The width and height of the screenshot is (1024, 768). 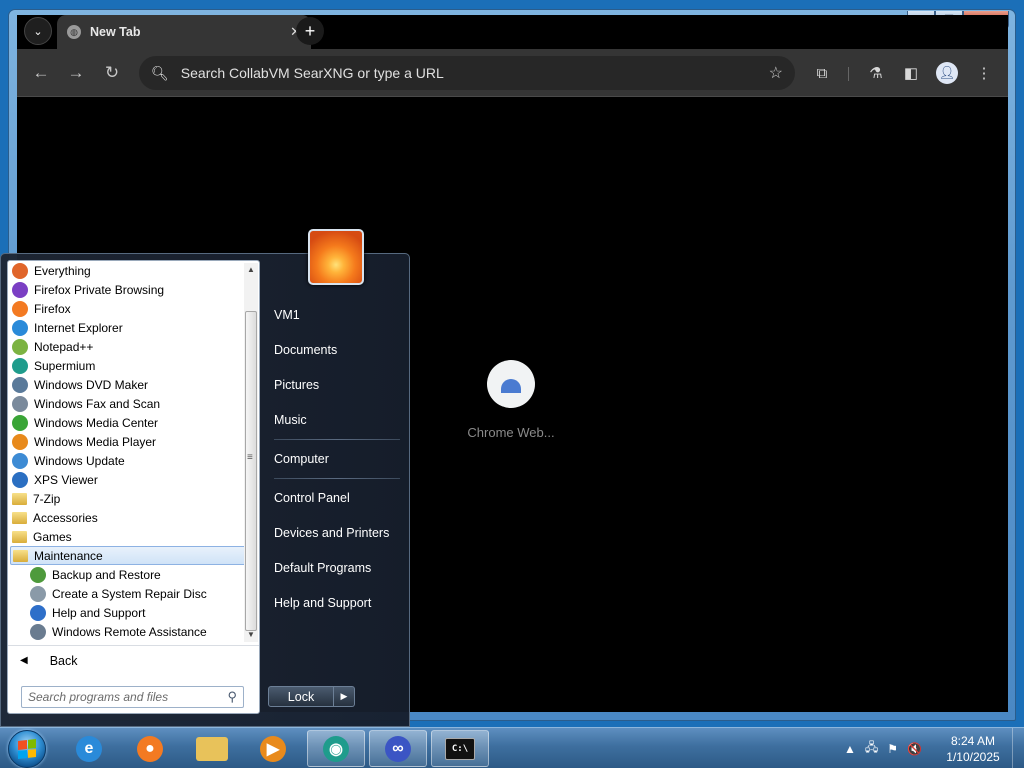 What do you see at coordinates (338, 419) in the screenshot?
I see `start-link-music: Music` at bounding box center [338, 419].